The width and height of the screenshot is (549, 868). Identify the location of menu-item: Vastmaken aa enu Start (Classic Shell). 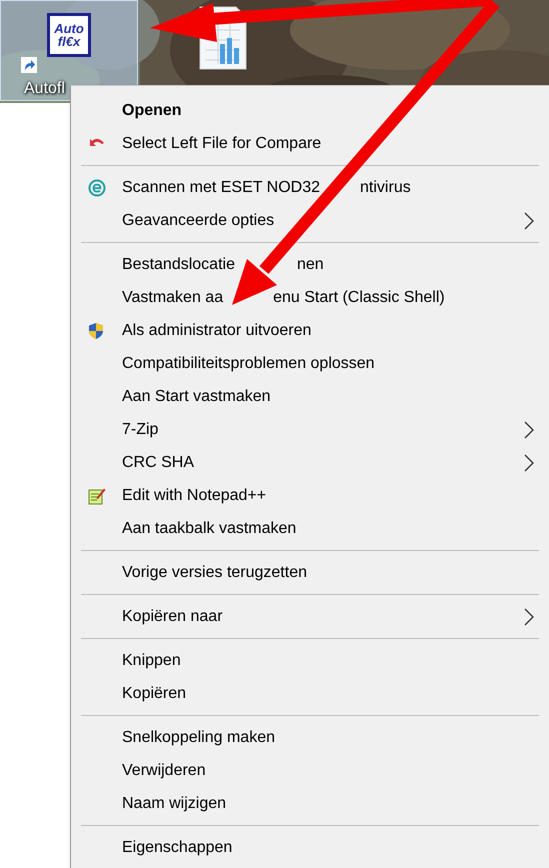
(310, 297).